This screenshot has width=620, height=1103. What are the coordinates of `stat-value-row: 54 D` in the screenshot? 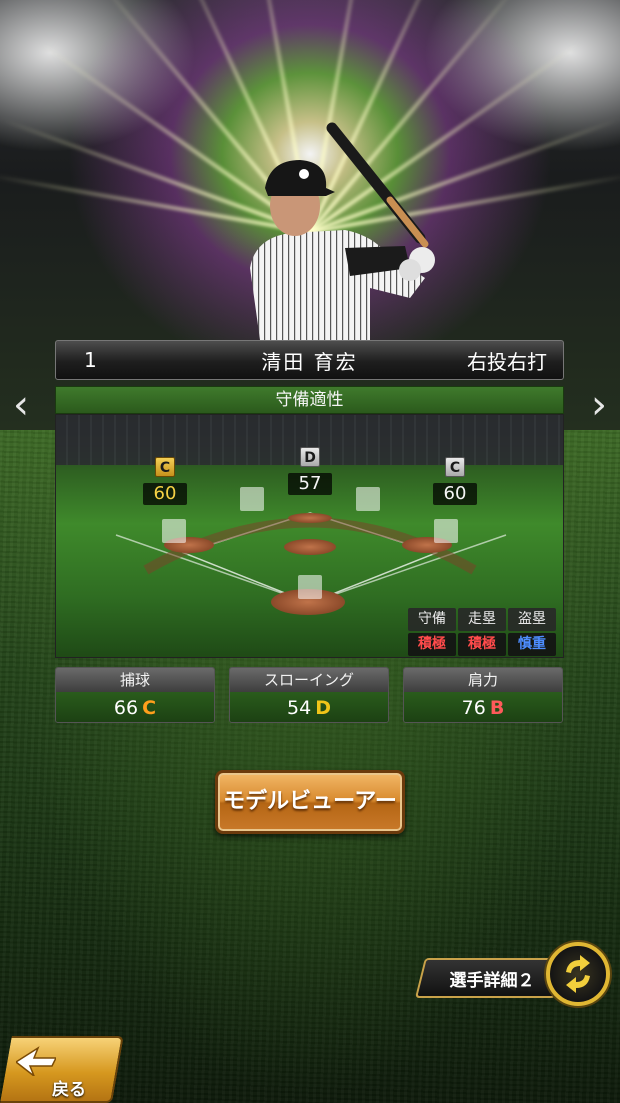 It's located at (309, 707).